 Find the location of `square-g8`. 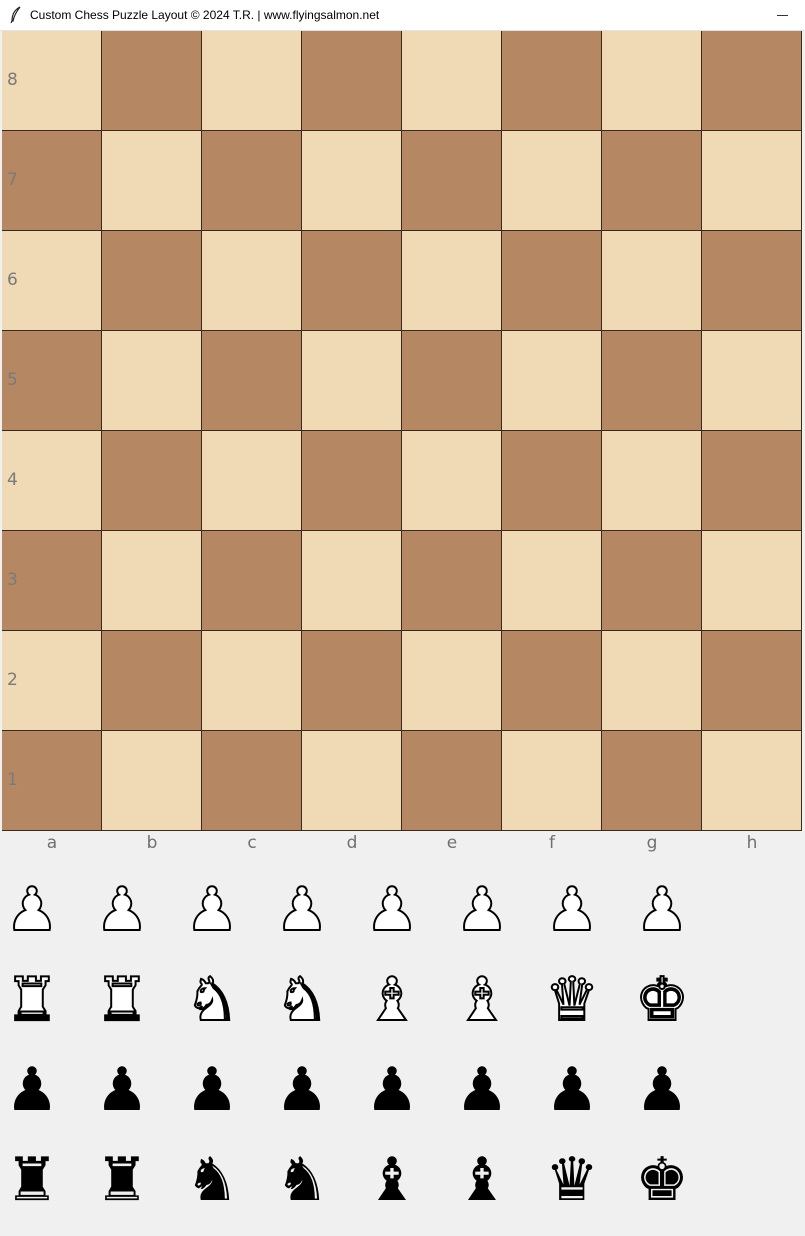

square-g8 is located at coordinates (652, 81).